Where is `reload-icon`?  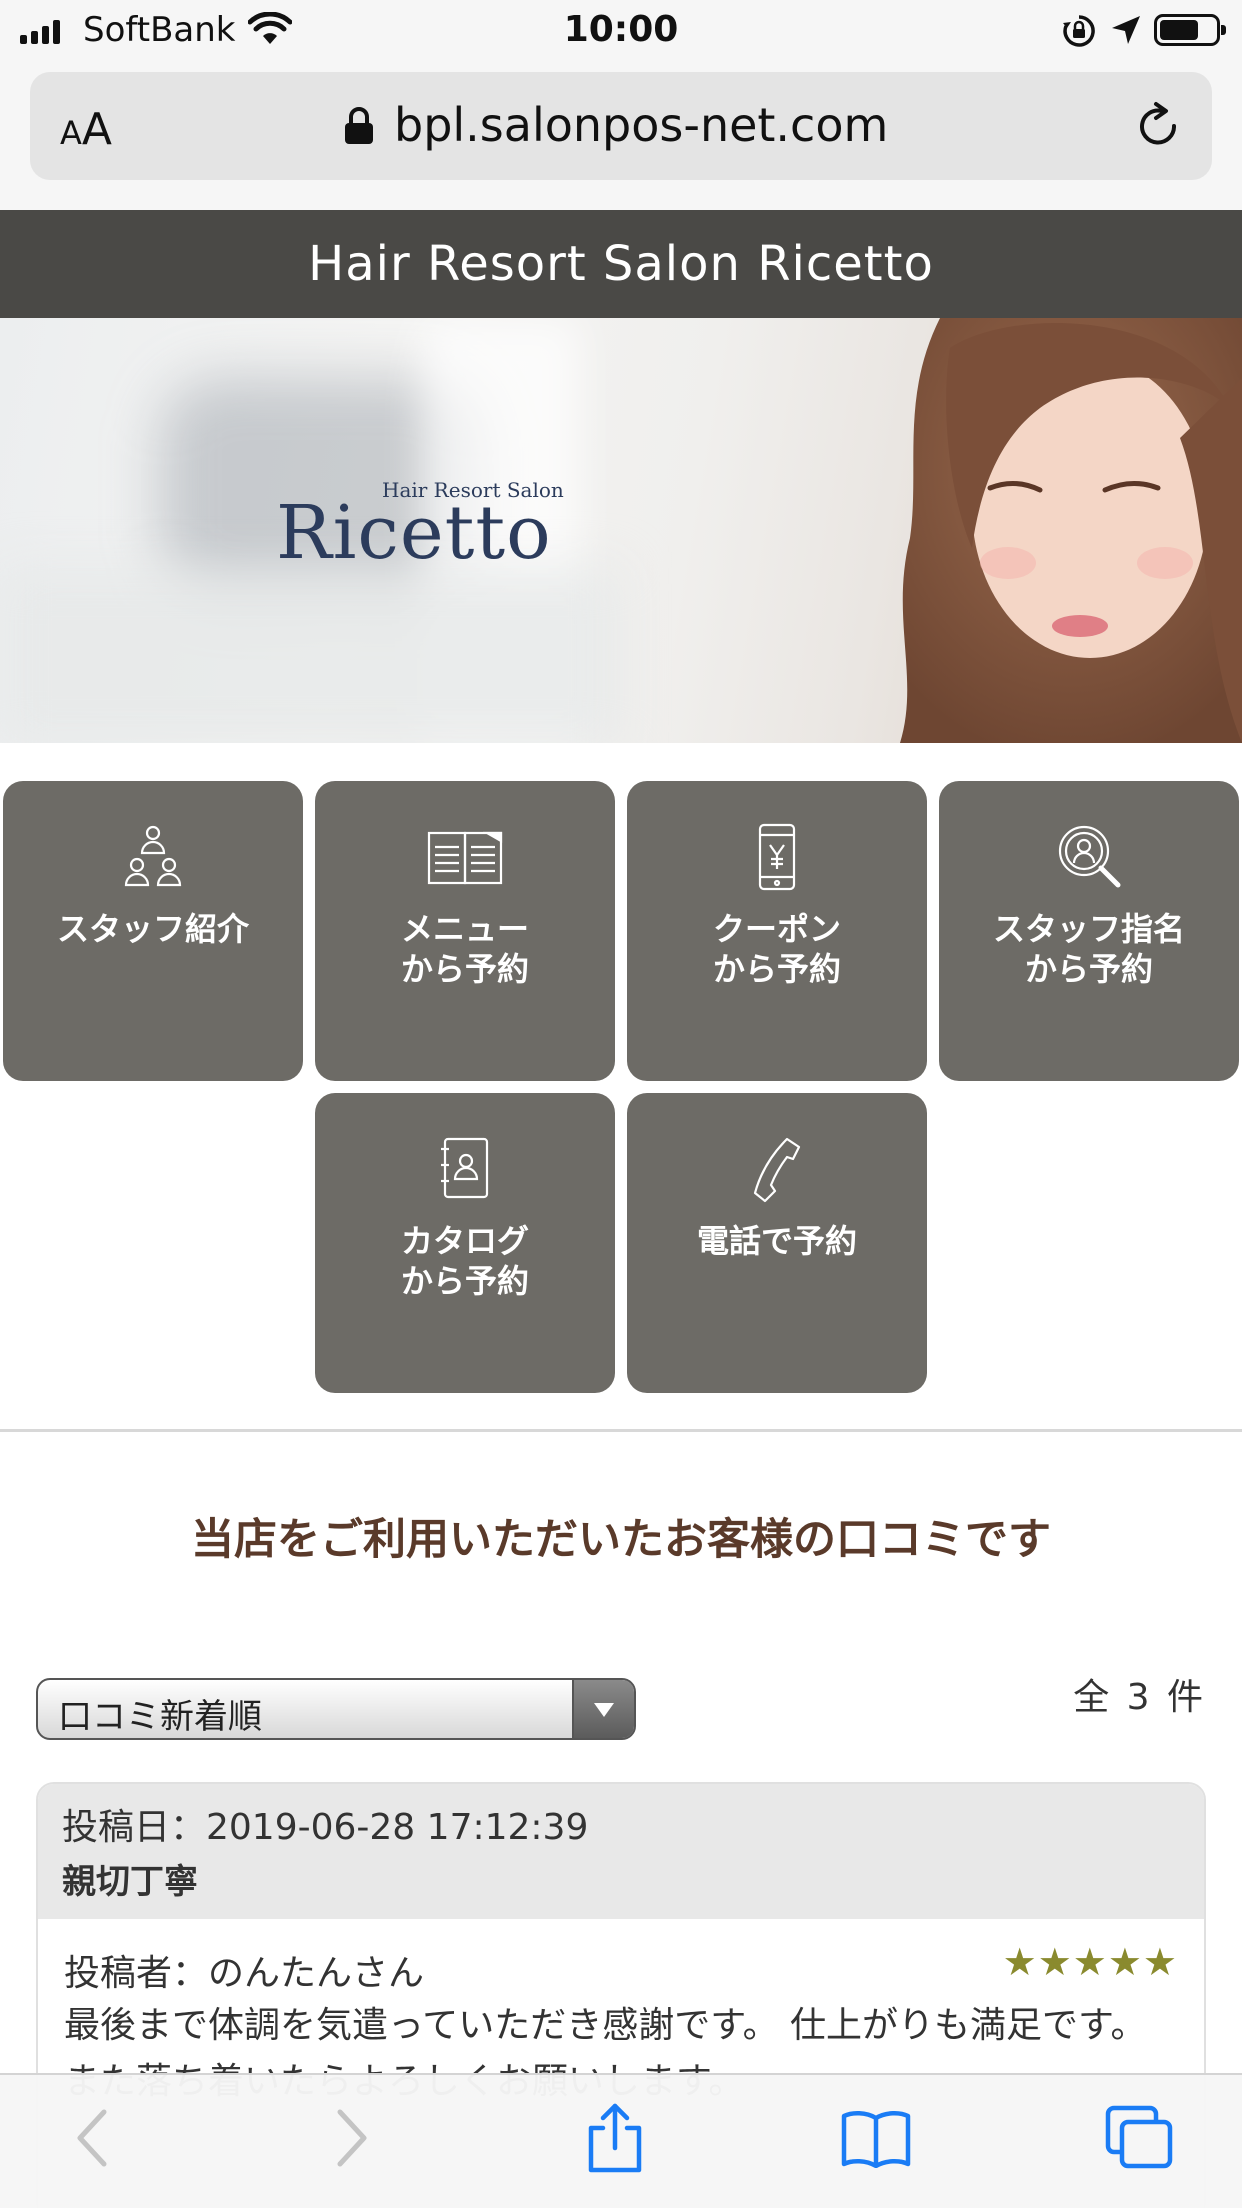
reload-icon is located at coordinates (1159, 127).